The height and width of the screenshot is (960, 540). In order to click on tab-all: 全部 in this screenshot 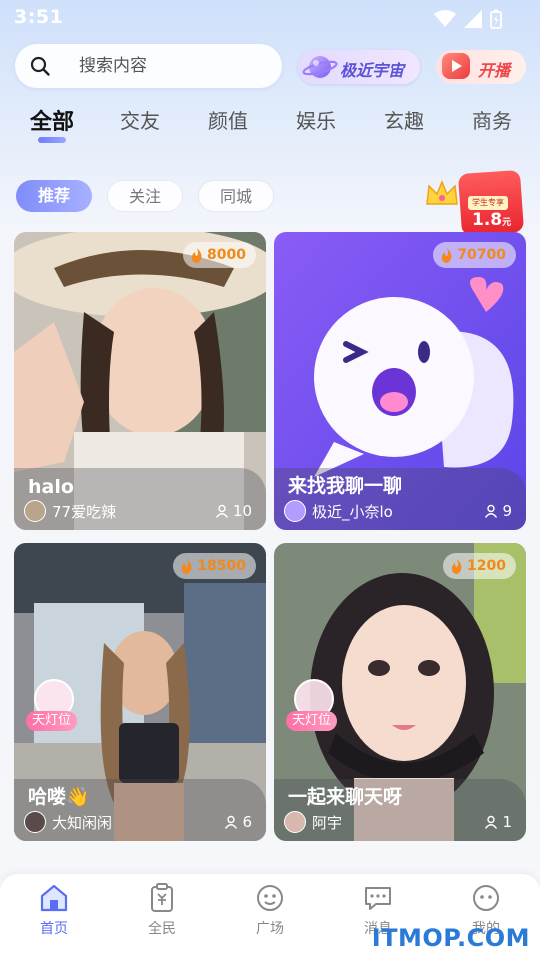, I will do `click(52, 120)`.